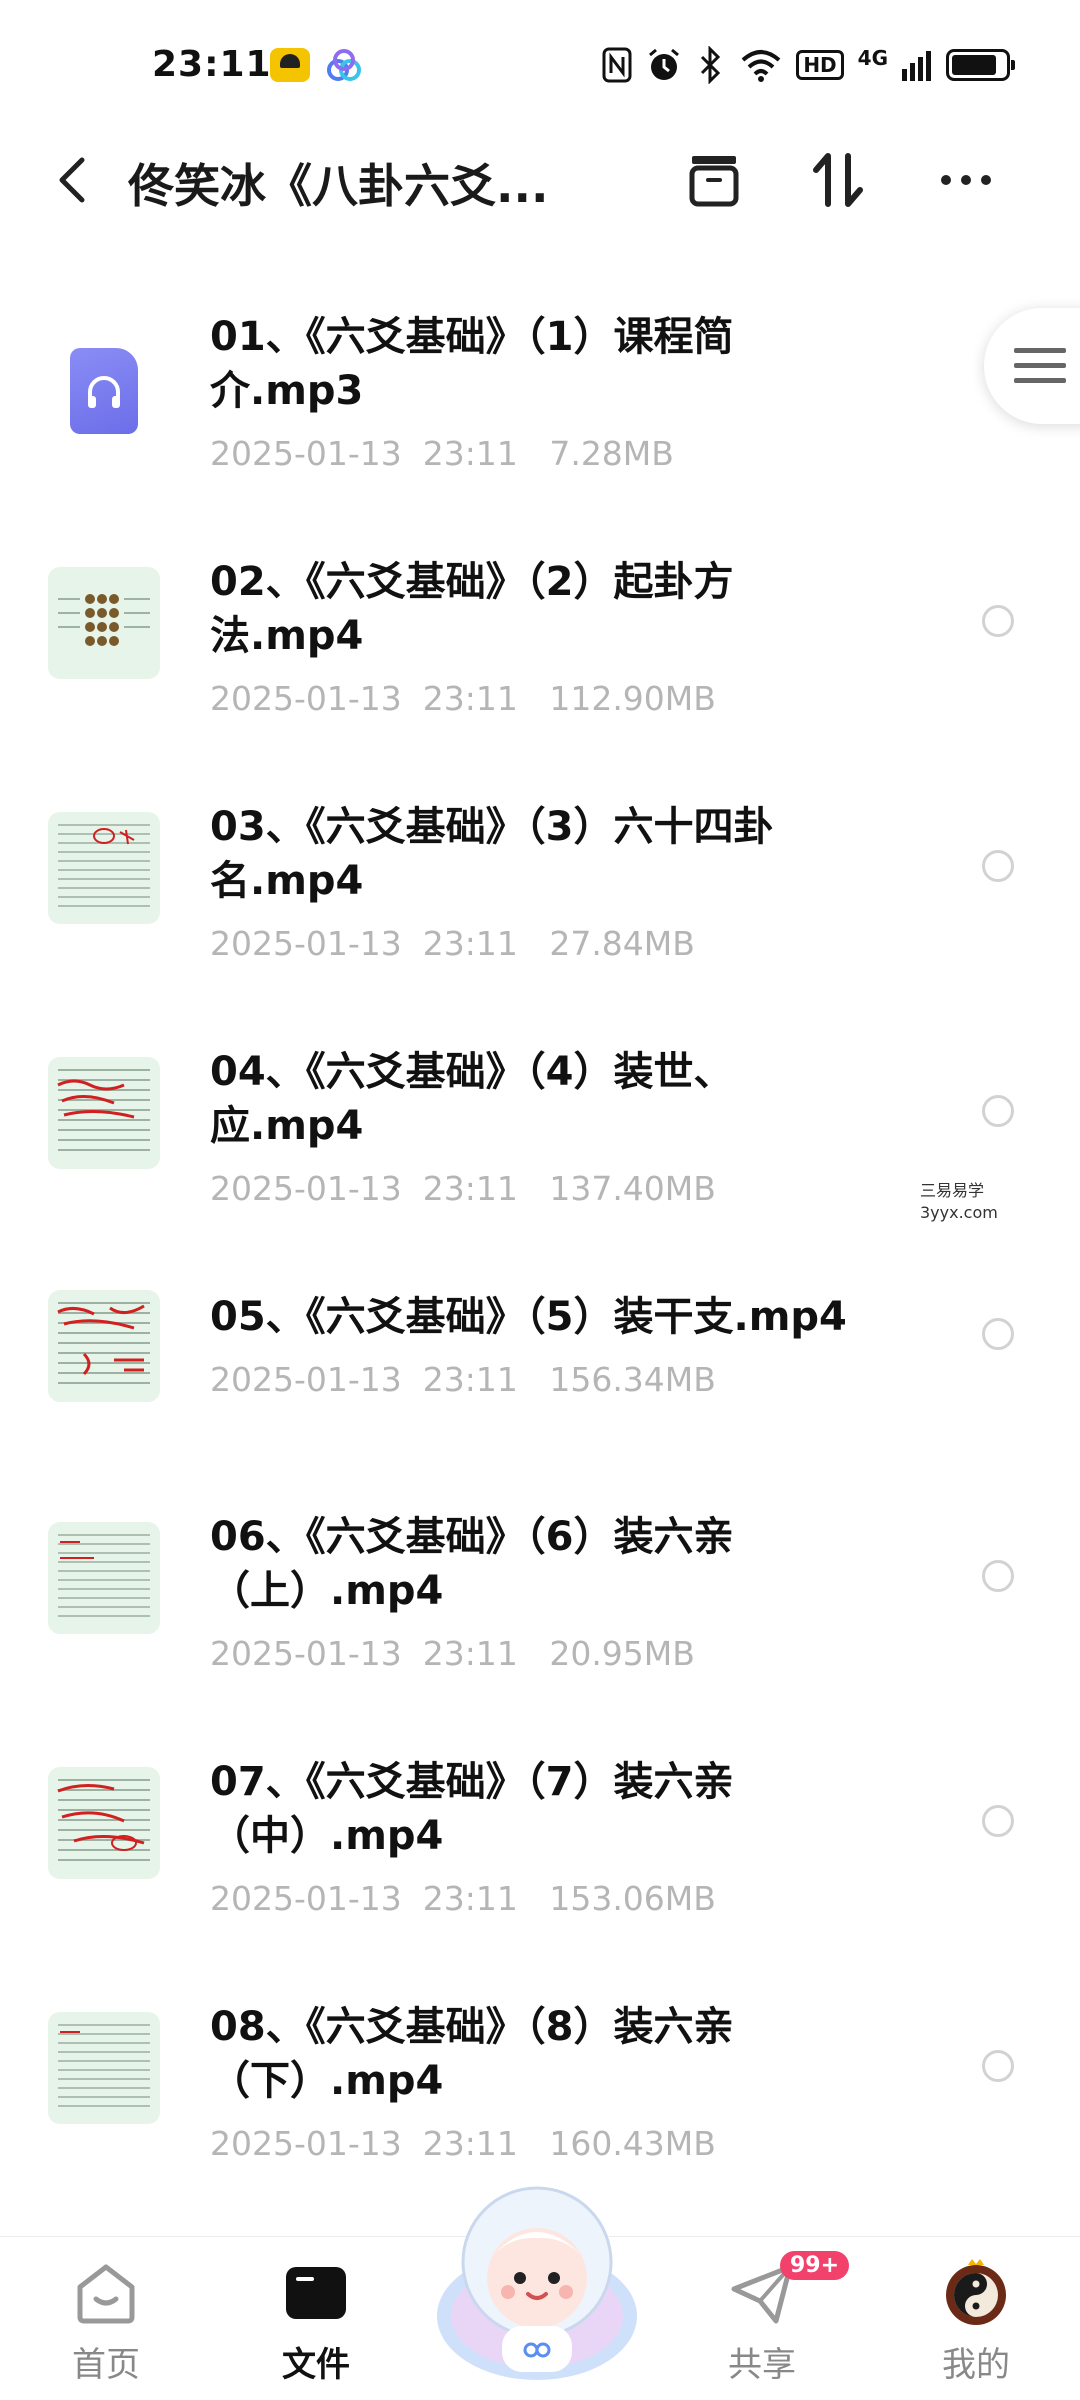 Image resolution: width=1080 pixels, height=2400 pixels. Describe the element at coordinates (472, 1099) in the screenshot. I see `file-name: 04、《六爻基础》（4）装世、 应.mp4` at that location.